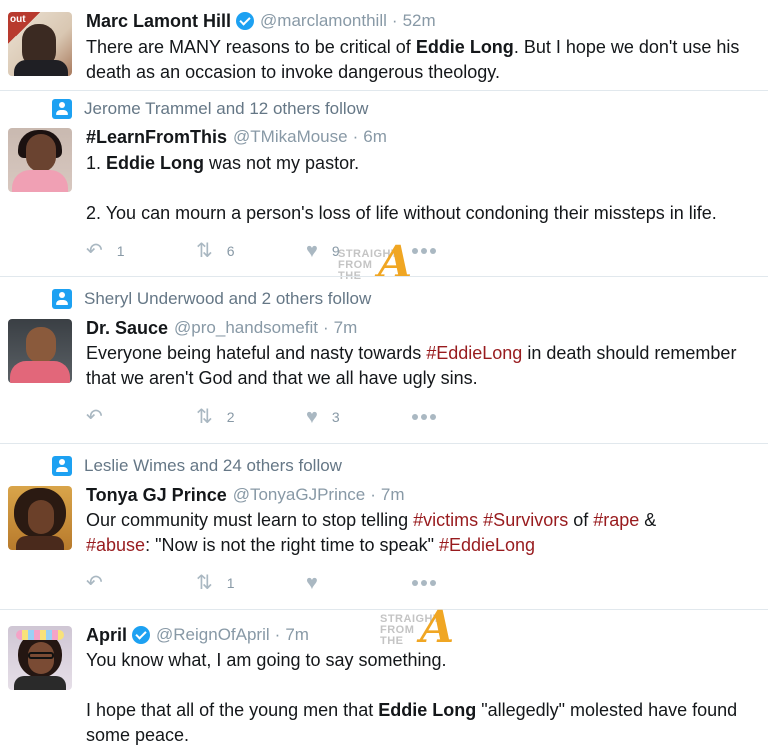 The height and width of the screenshot is (749, 768). I want to click on author-handle: @marclamonthill, so click(323, 21).